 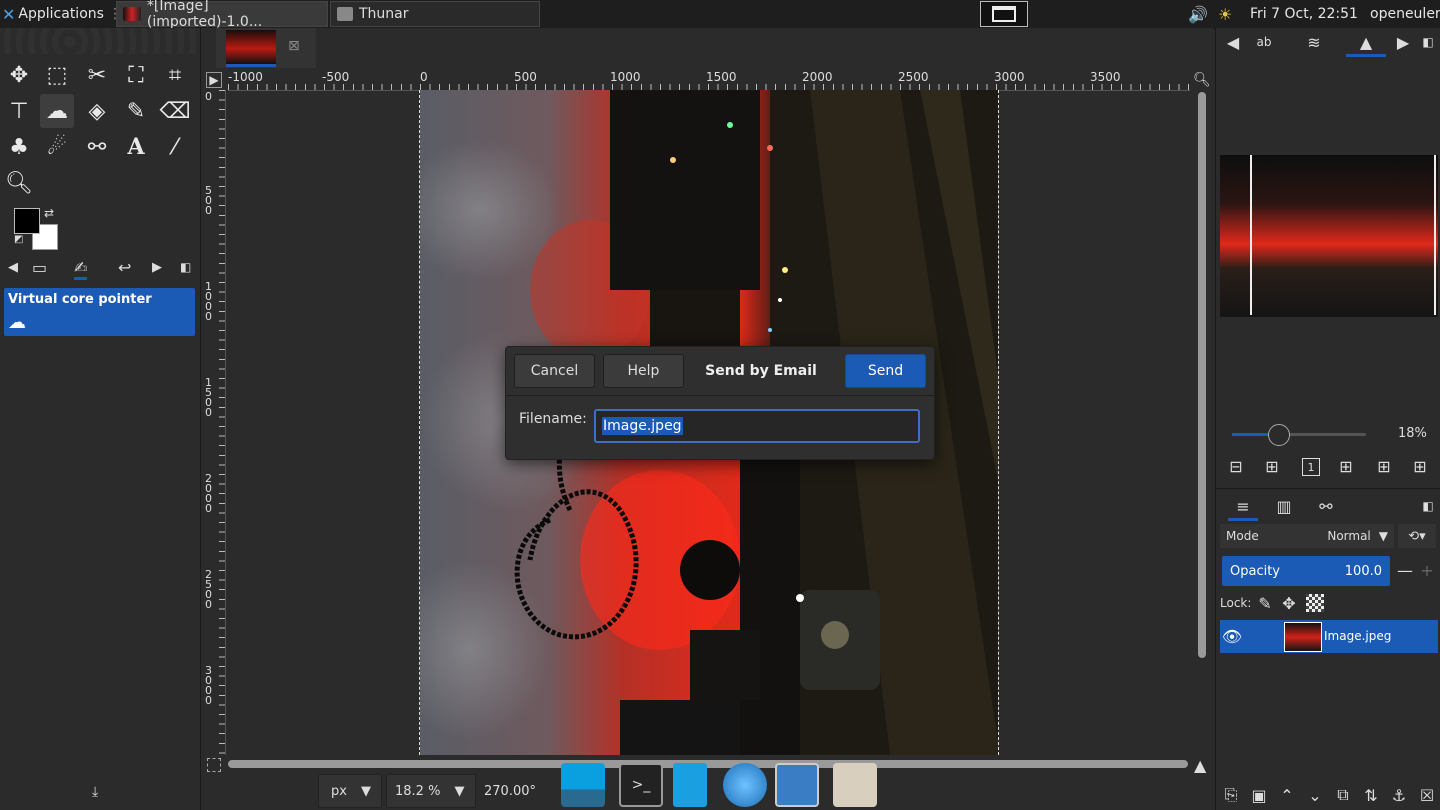 I want to click on paintbrush-tool-icon: ✎, so click(x=136, y=111).